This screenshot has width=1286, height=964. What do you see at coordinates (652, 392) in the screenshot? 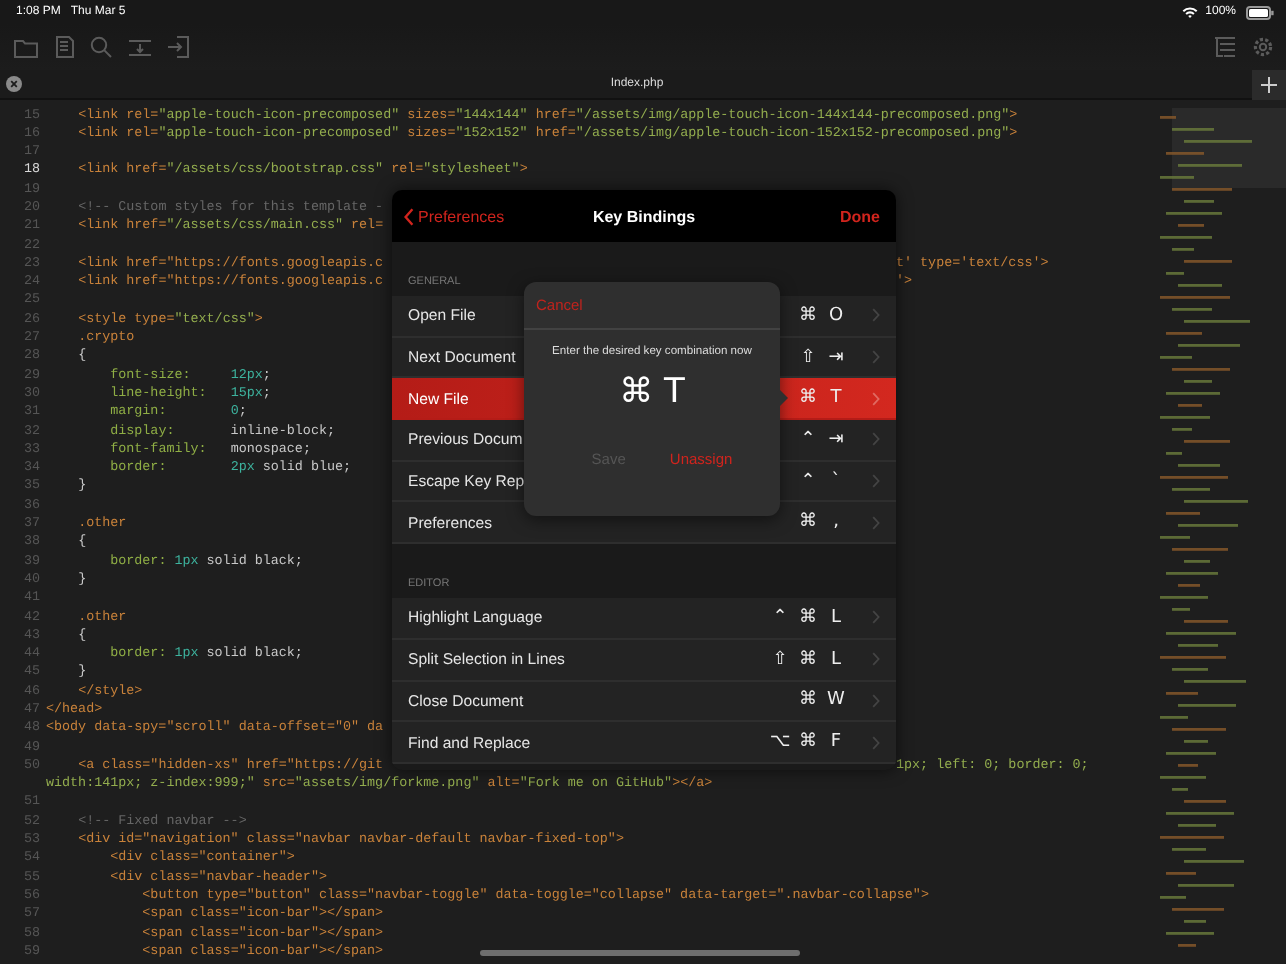
I see `key-combo: ⌘ T` at bounding box center [652, 392].